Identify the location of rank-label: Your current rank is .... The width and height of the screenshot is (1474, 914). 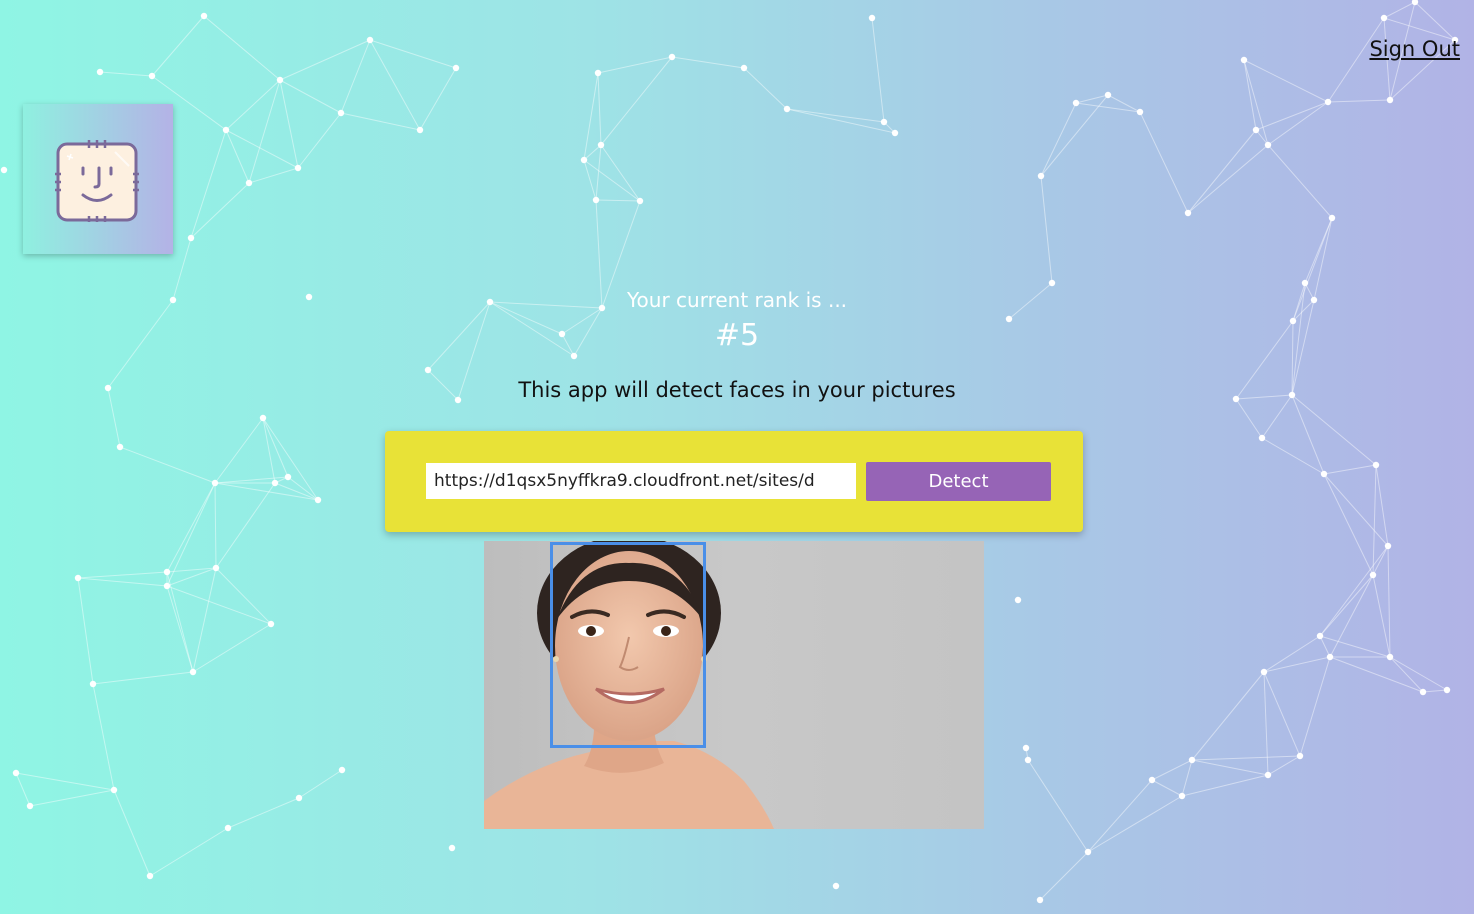
(737, 300).